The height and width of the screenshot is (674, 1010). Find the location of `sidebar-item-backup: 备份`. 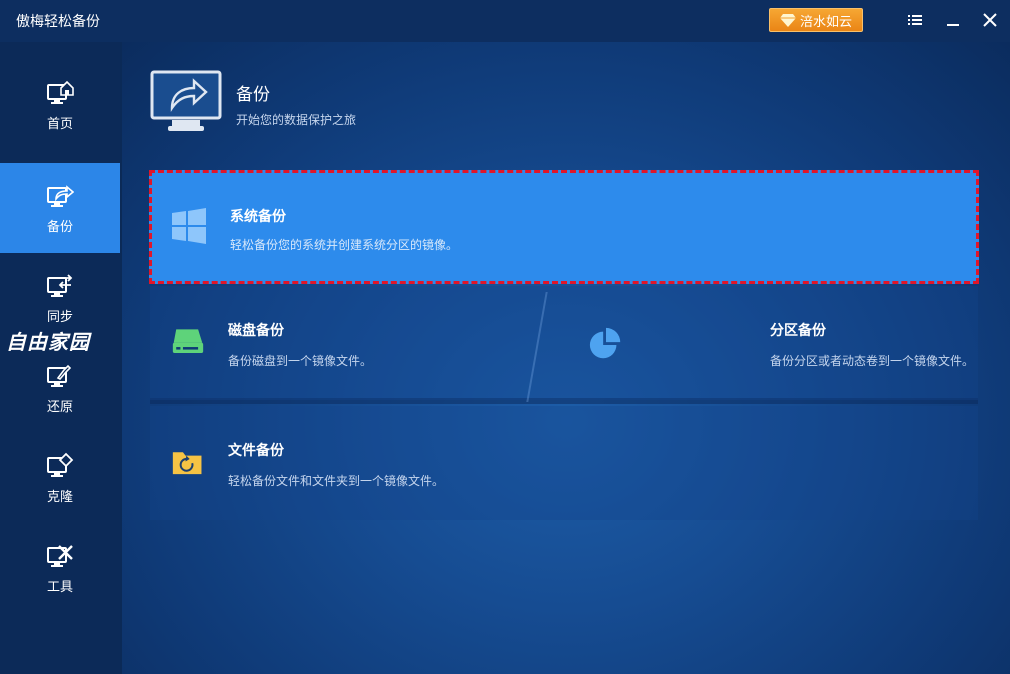

sidebar-item-backup: 备份 is located at coordinates (60, 208).